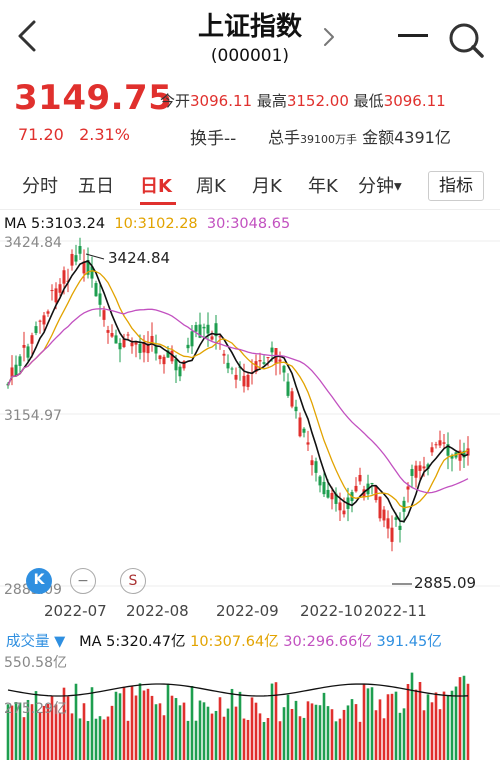 Image resolution: width=500 pixels, height=768 pixels. Describe the element at coordinates (409, 642) in the screenshot. I see `volume-extra: 391.45亿` at that location.